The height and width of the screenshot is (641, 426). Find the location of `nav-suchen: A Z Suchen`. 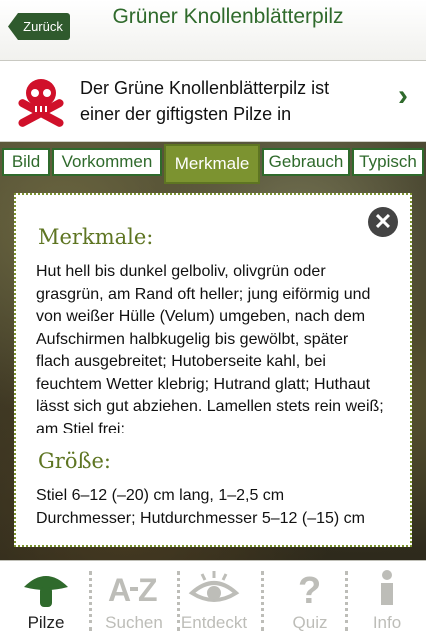

nav-suchen: A Z Suchen is located at coordinates (134, 601).